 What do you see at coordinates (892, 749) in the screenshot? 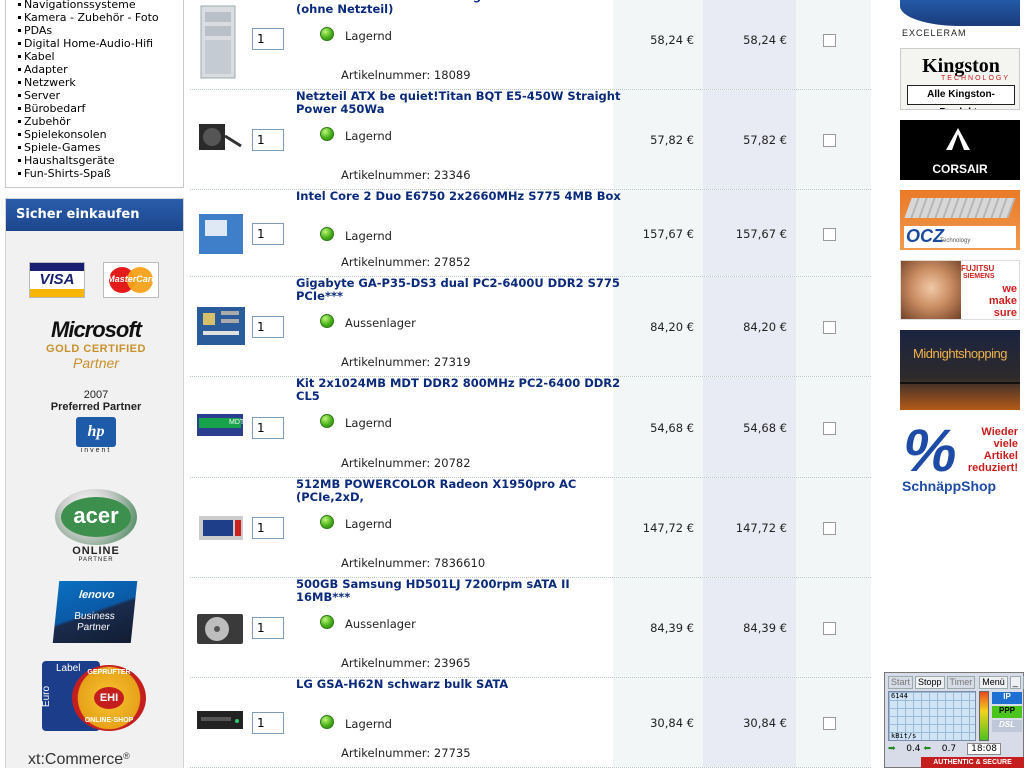
I see `download-arrow-icon: ➡` at bounding box center [892, 749].